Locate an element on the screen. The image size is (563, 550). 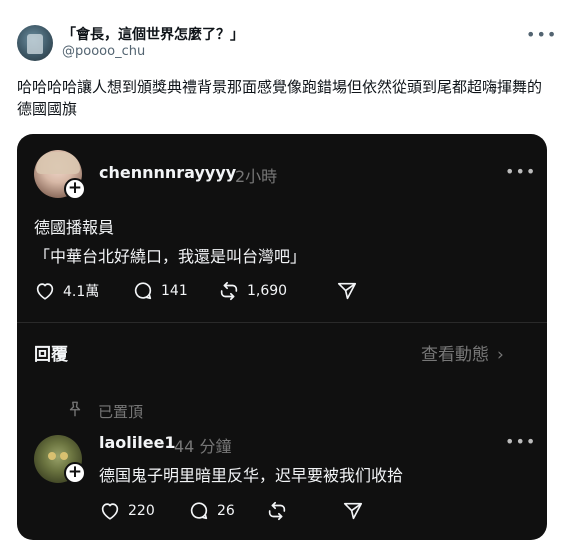
author-avatar is located at coordinates (35, 43).